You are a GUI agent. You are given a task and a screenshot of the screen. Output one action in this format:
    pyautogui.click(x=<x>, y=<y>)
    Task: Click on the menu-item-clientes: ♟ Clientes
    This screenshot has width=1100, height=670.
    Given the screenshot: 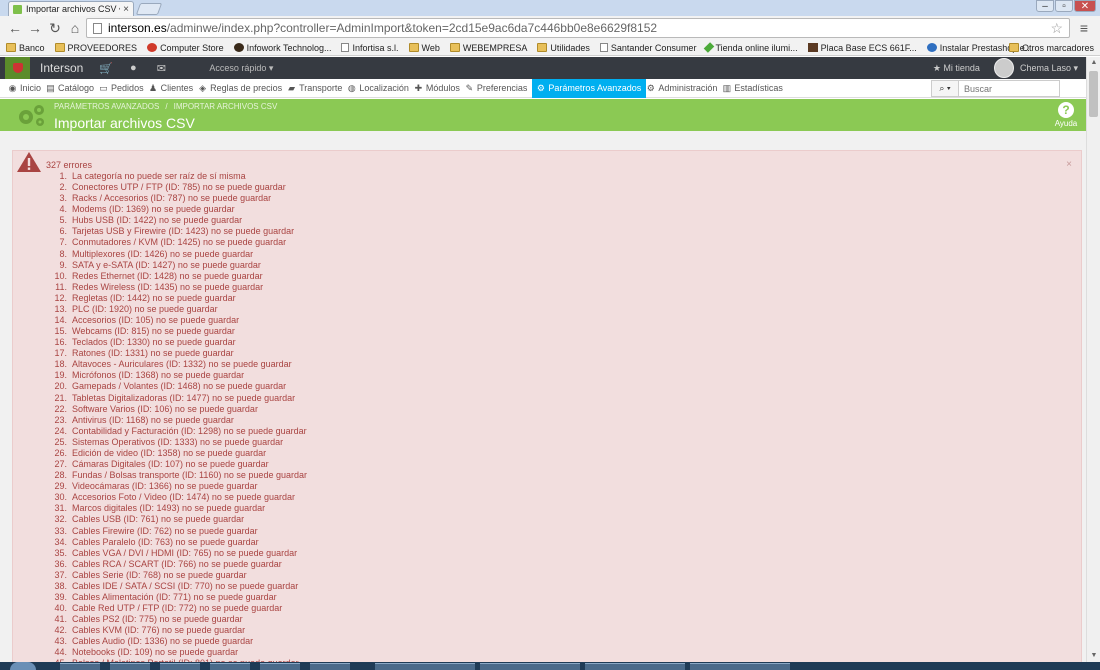 What is the action you would take?
    pyautogui.click(x=174, y=88)
    